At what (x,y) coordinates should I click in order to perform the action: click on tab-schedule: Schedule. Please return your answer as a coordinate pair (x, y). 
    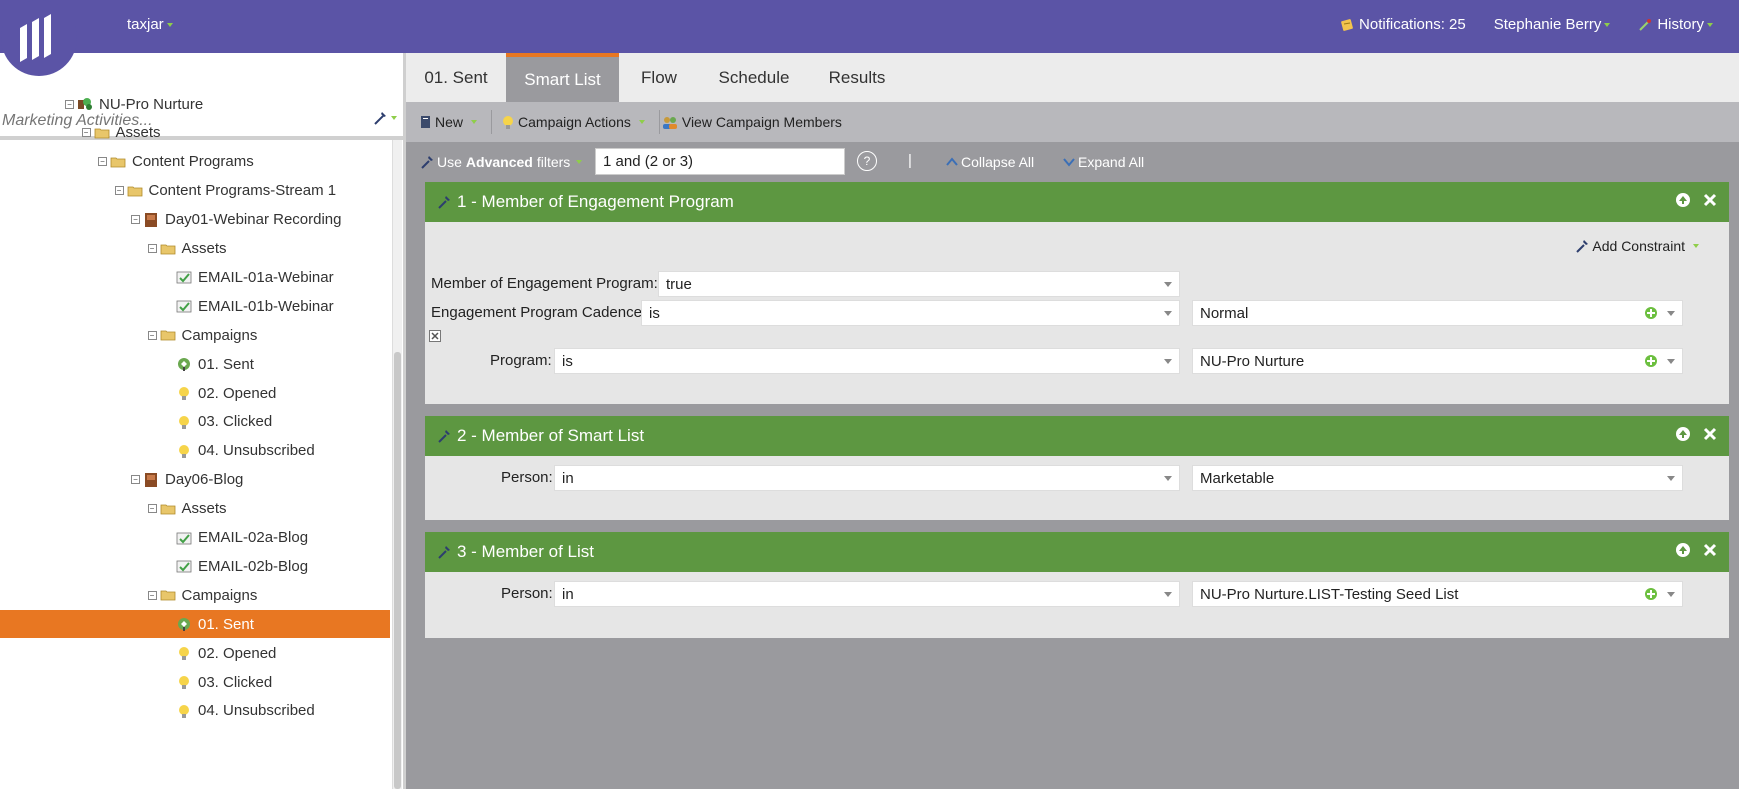
    Looking at the image, I should click on (754, 77).